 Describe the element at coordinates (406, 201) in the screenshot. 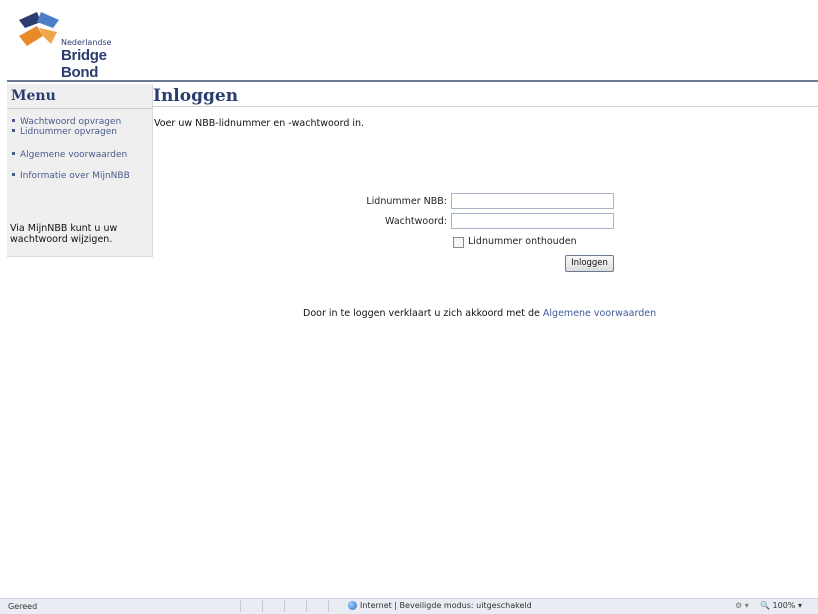

I see `lidnummer-label: Lidnummer NBB:` at that location.